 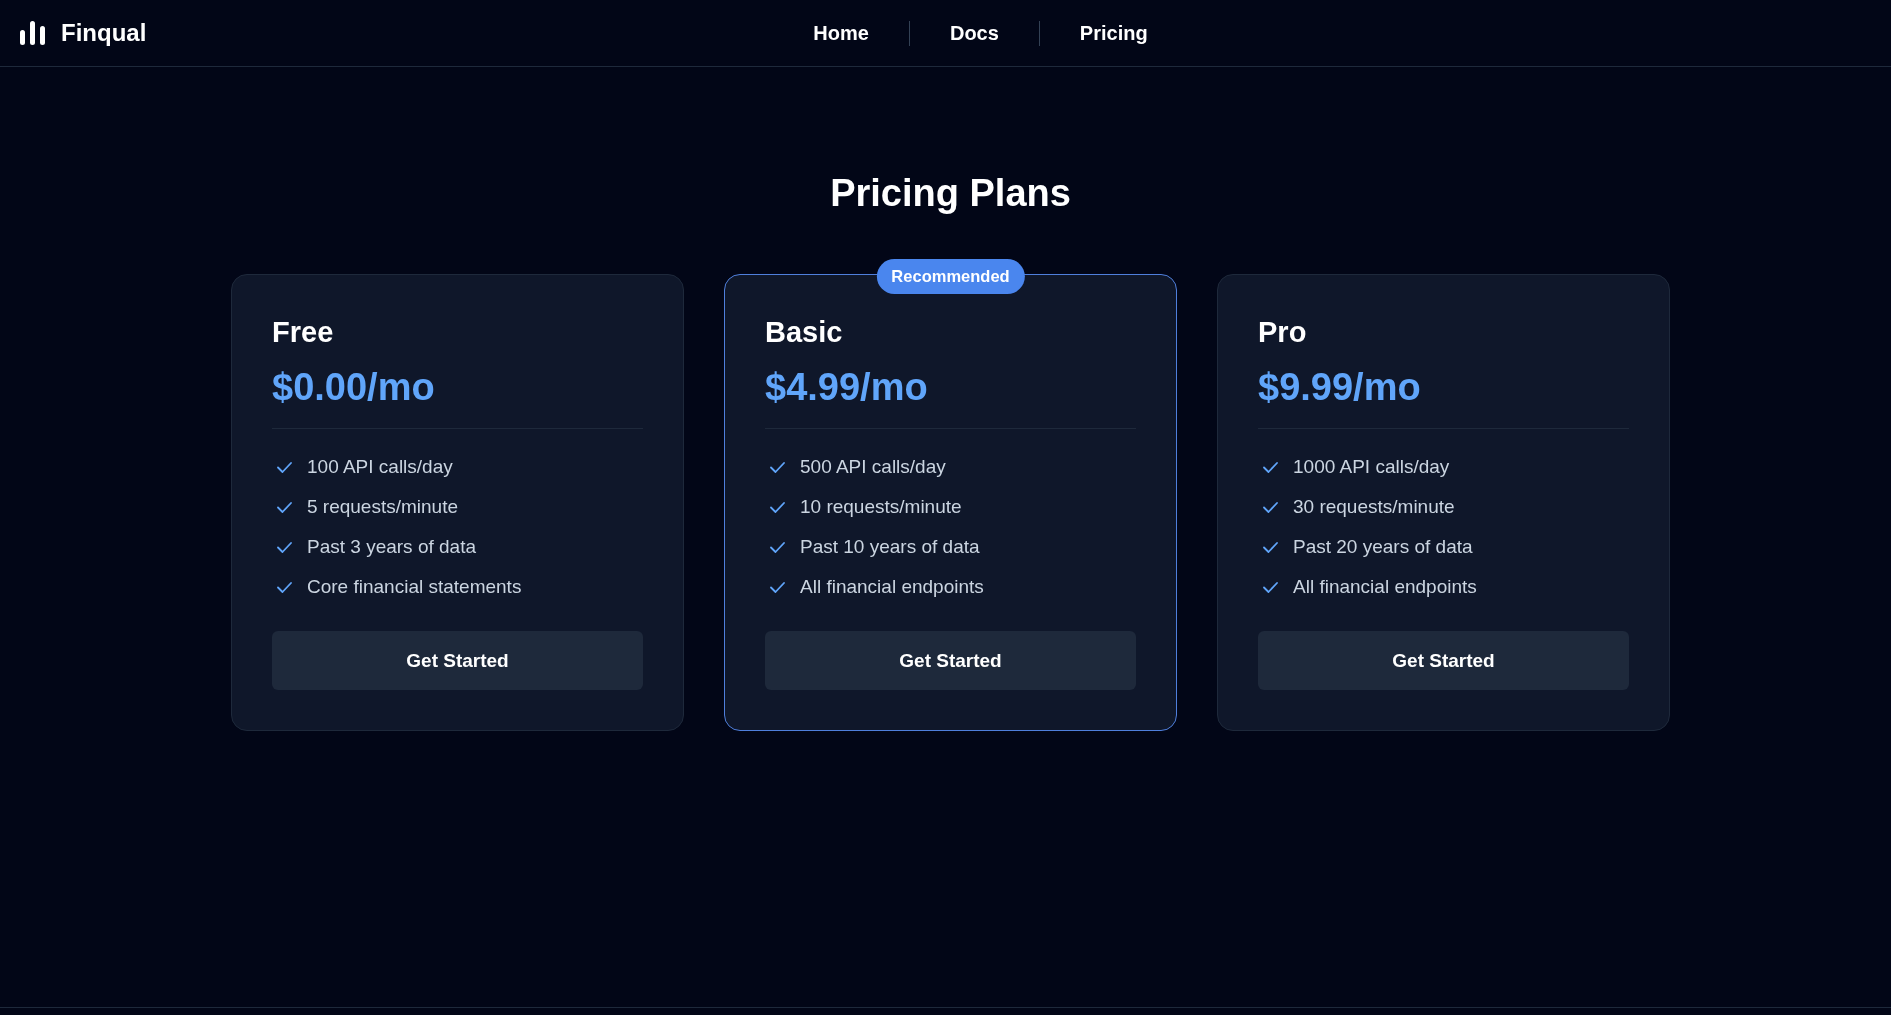 What do you see at coordinates (950, 276) in the screenshot?
I see `recommended-badge: Recommended` at bounding box center [950, 276].